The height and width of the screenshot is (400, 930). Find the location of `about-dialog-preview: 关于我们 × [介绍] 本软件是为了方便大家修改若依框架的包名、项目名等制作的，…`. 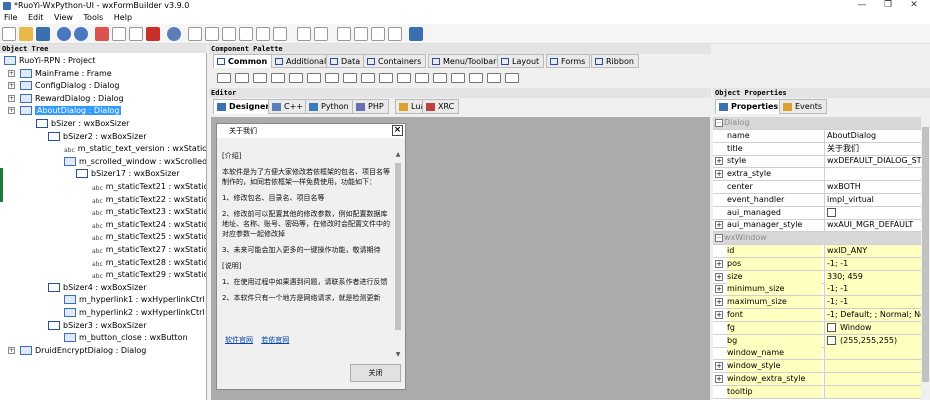

about-dialog-preview: 关于我们 × [介绍] 本软件是为了方便大家修改若依框架的包名、项目名等制作的，… is located at coordinates (311, 256).